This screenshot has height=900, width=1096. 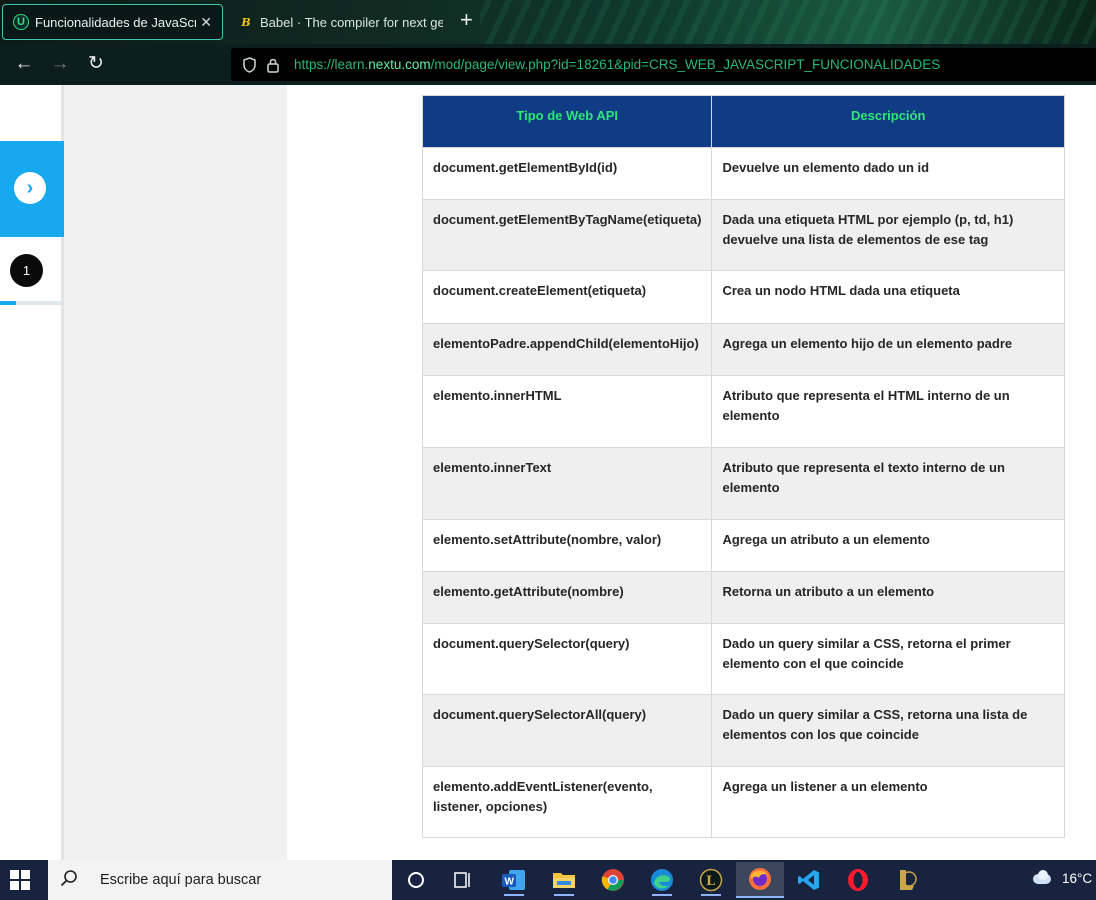 What do you see at coordinates (1042, 878) in the screenshot?
I see `cloud-icon` at bounding box center [1042, 878].